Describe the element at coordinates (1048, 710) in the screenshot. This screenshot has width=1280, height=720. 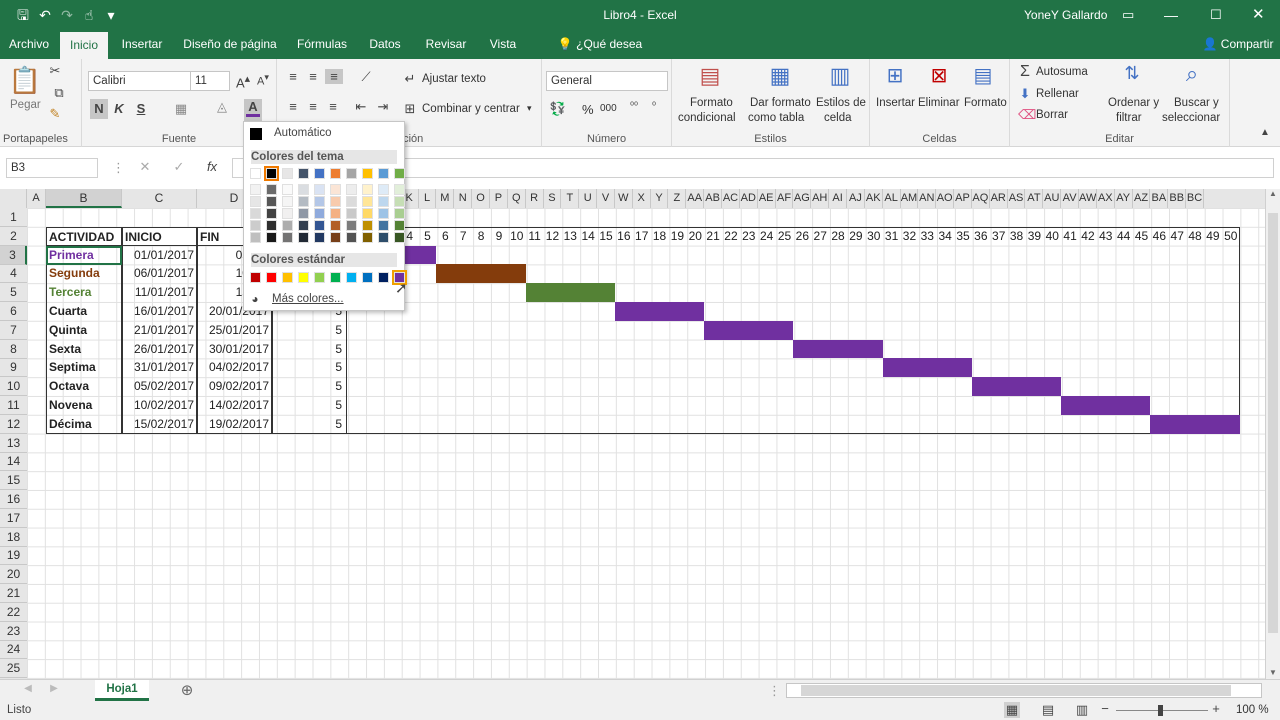
I see `page-layout-icon: ▤` at that location.